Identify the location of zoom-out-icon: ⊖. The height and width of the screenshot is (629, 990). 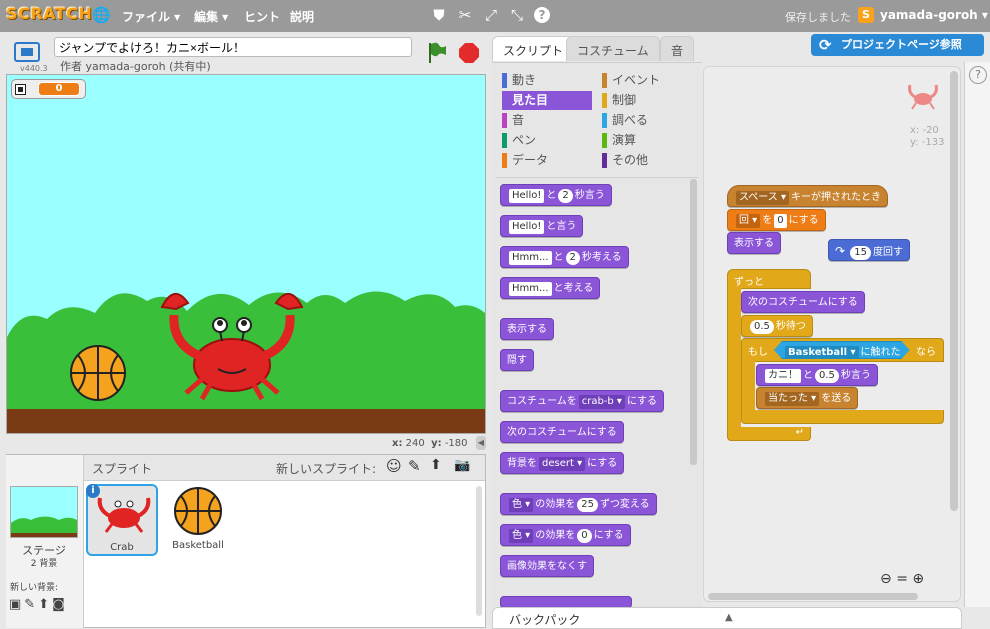
(886, 579).